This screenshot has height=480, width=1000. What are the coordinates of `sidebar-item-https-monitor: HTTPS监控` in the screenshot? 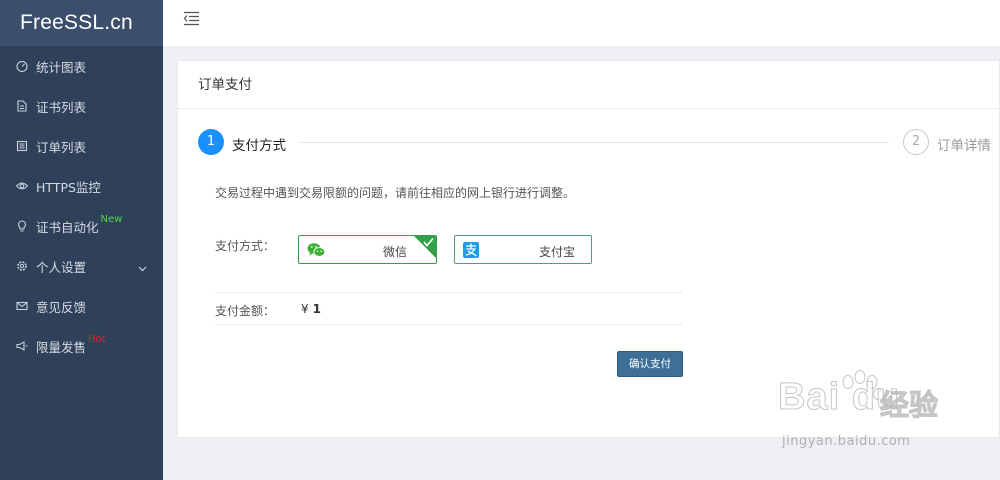 It's located at (81, 186).